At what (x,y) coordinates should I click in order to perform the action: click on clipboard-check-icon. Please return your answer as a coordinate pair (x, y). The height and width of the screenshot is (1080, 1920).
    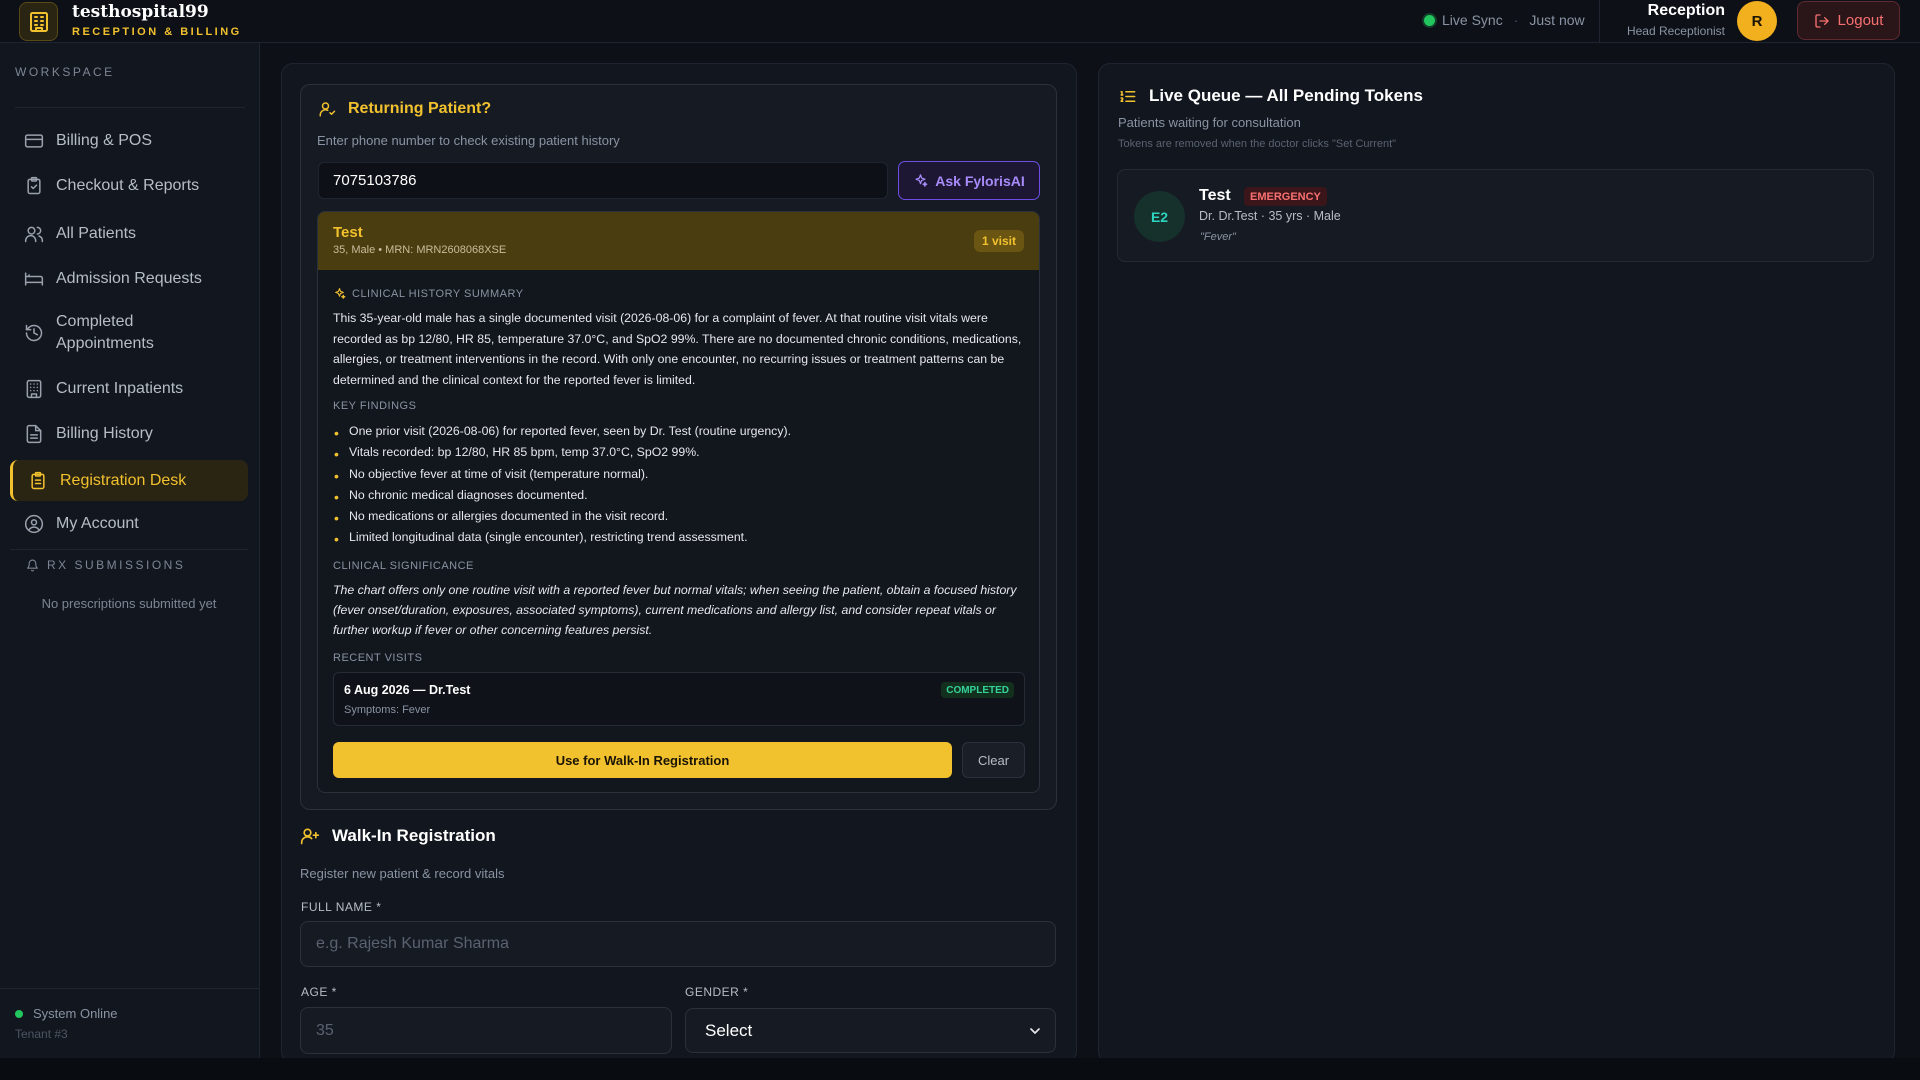
    Looking at the image, I should click on (34, 185).